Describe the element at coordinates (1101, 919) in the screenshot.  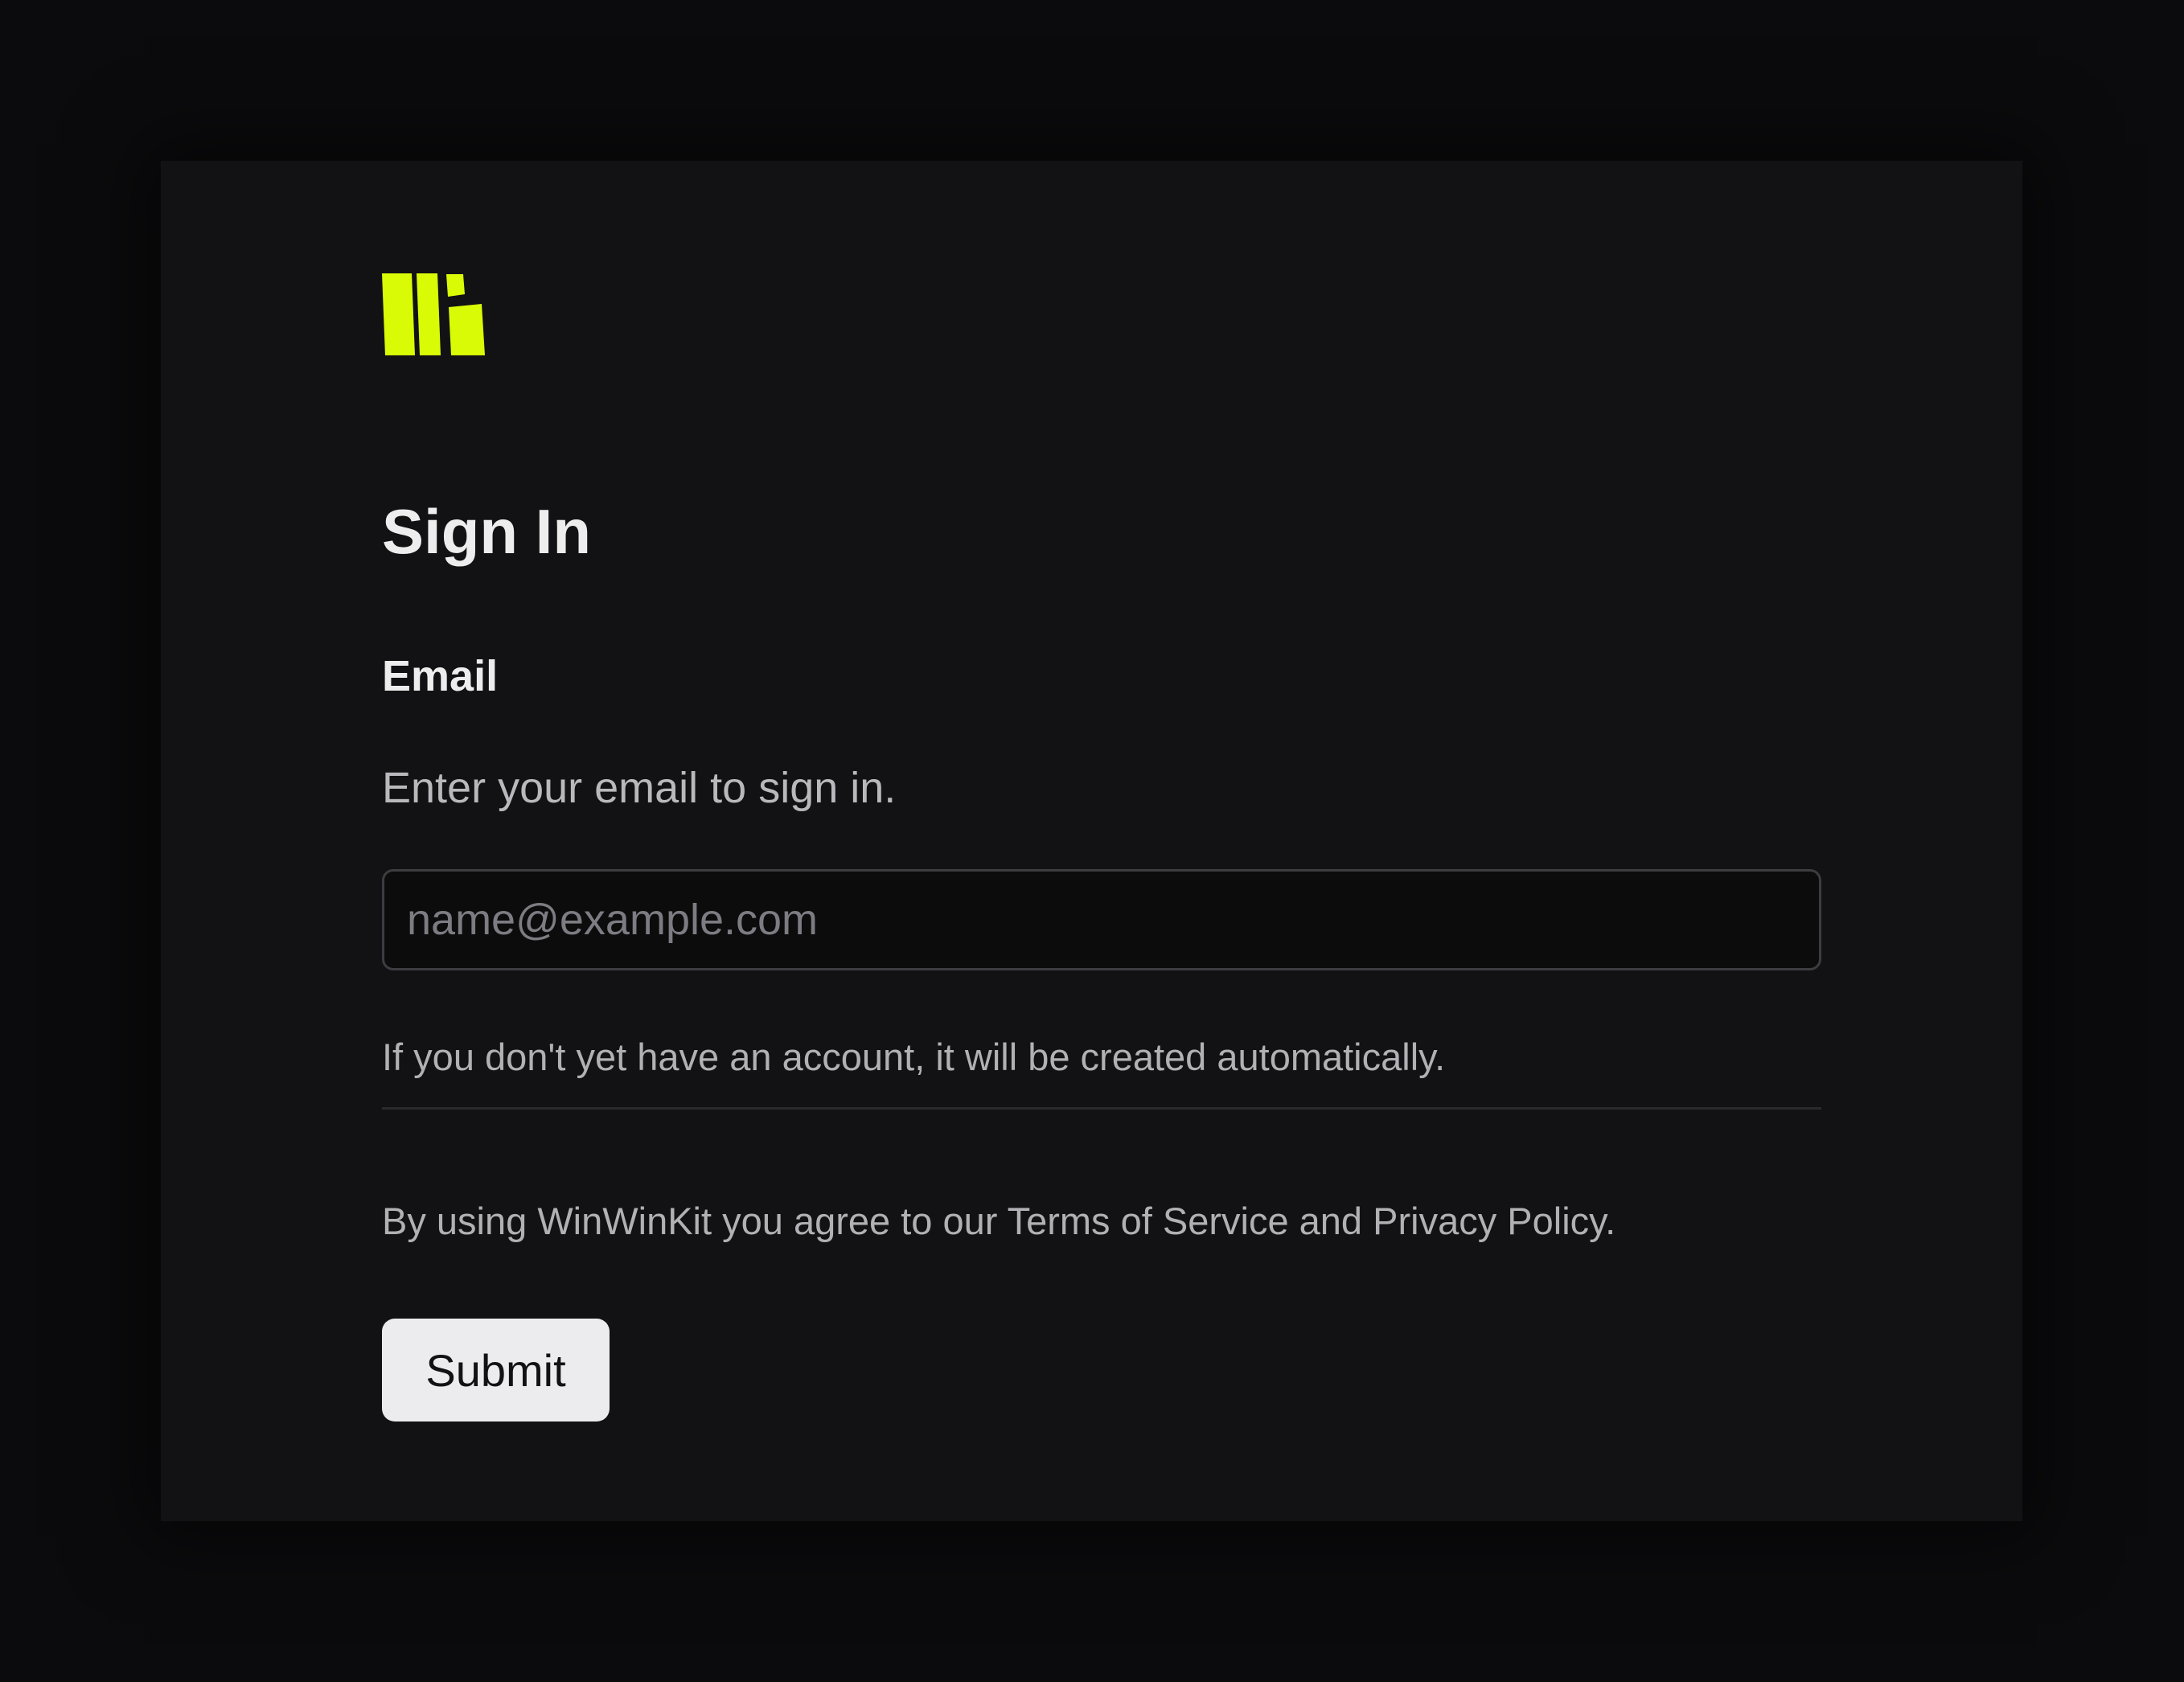
I see `email-input` at that location.